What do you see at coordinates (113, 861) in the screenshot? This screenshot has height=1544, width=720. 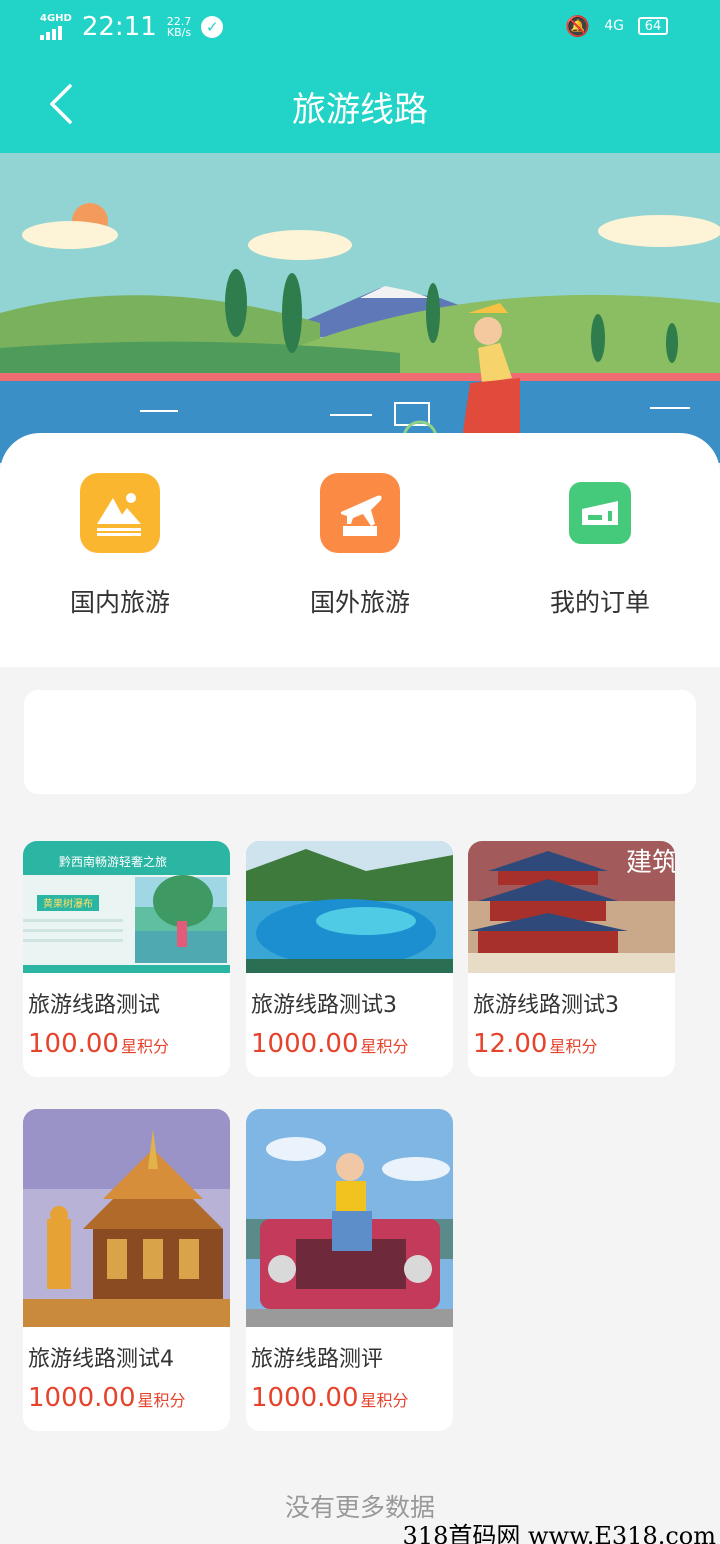 I see `svg-text: 黔西南畅游轻奢之旅` at bounding box center [113, 861].